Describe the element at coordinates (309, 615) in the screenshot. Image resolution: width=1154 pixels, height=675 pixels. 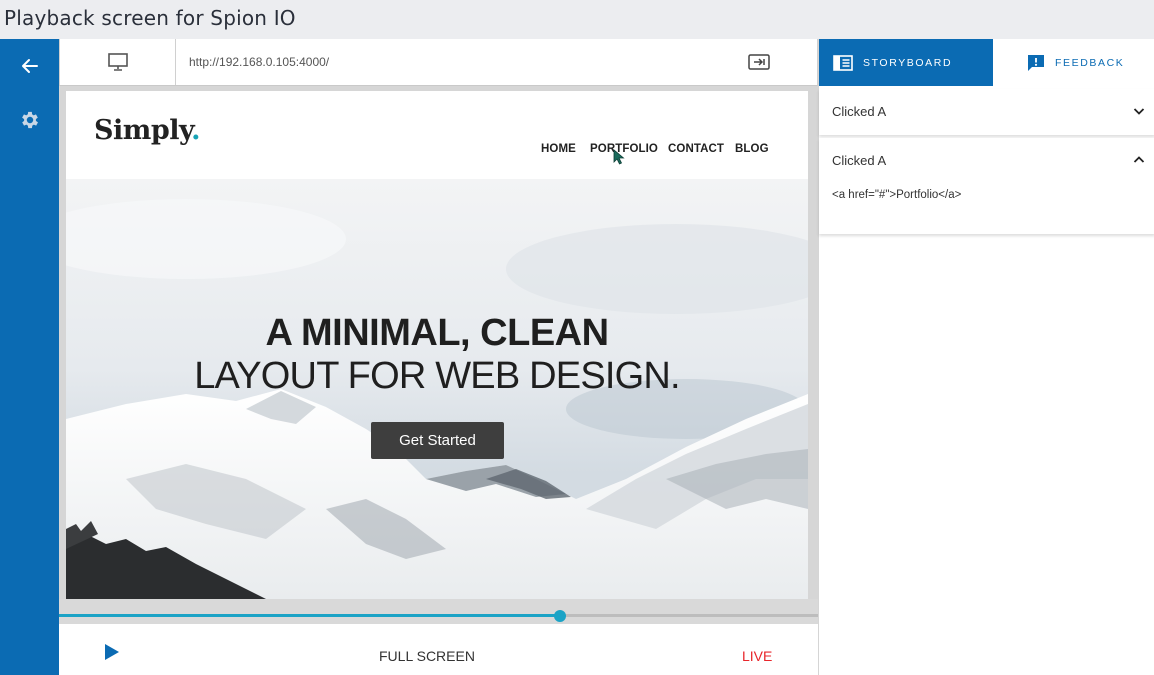
I see `timeline-progress` at that location.